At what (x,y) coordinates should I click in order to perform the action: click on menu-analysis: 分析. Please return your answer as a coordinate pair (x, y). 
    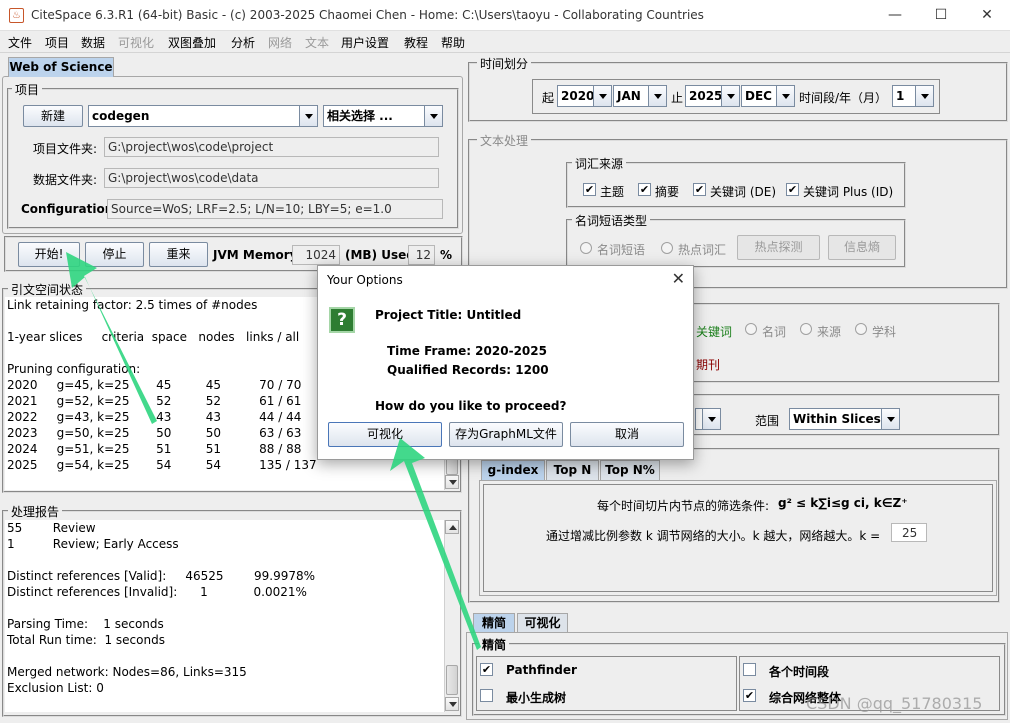
    Looking at the image, I should click on (243, 42).